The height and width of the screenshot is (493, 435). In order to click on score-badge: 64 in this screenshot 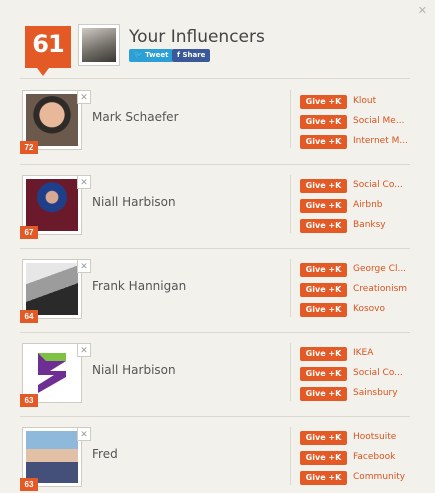, I will do `click(29, 316)`.